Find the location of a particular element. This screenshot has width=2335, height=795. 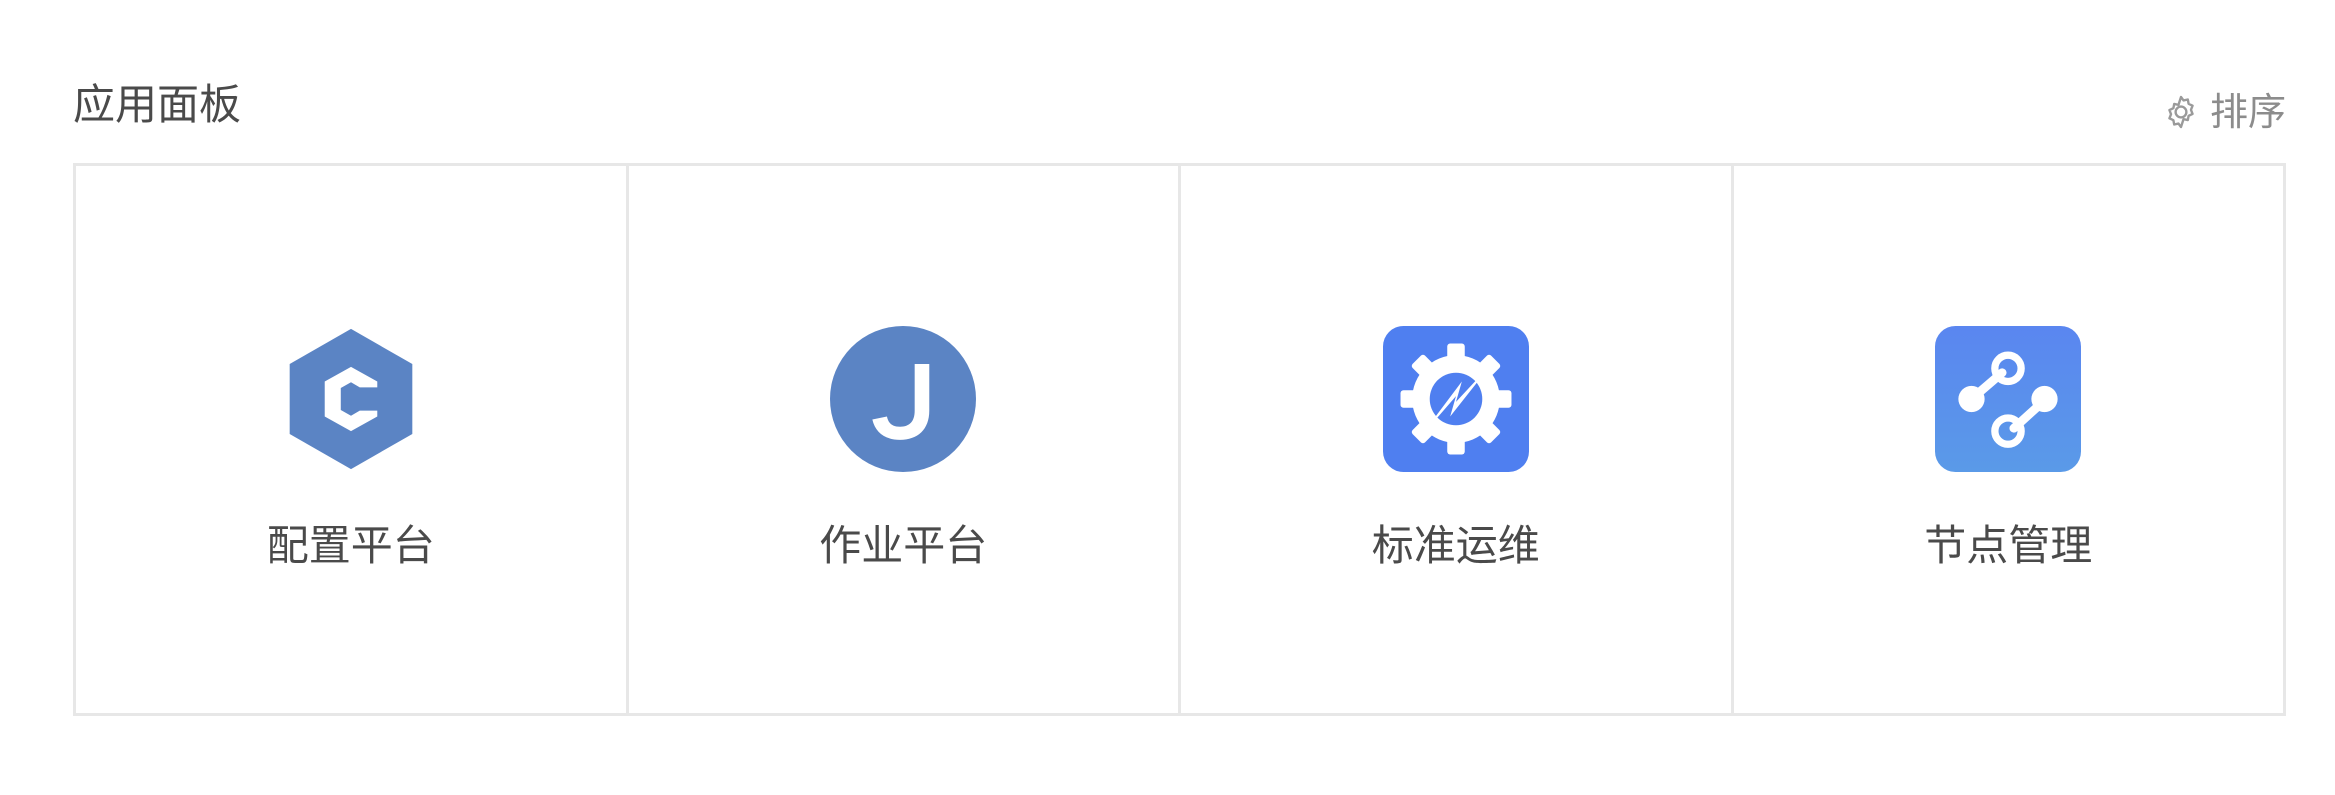

app-label: 标准运维 is located at coordinates (1455, 545).